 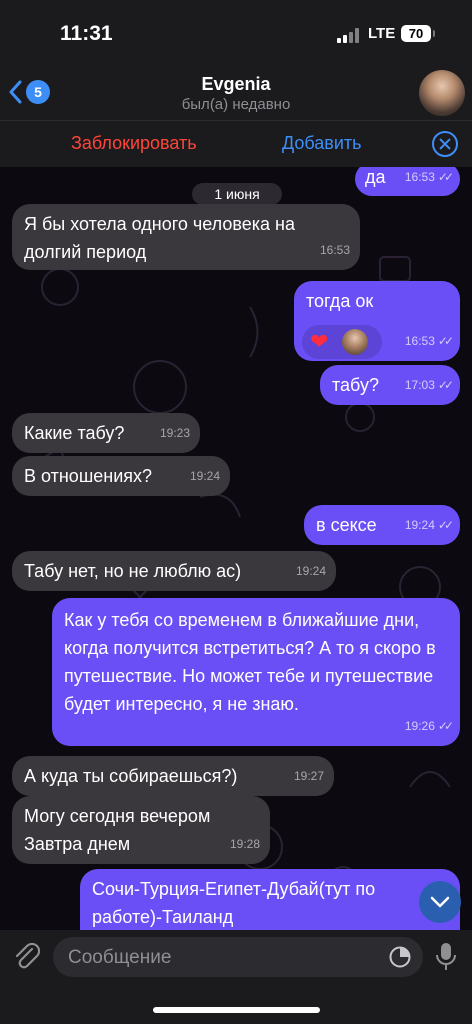 I want to click on message-bubble: да 16:53 ✓✓, so click(x=407, y=181).